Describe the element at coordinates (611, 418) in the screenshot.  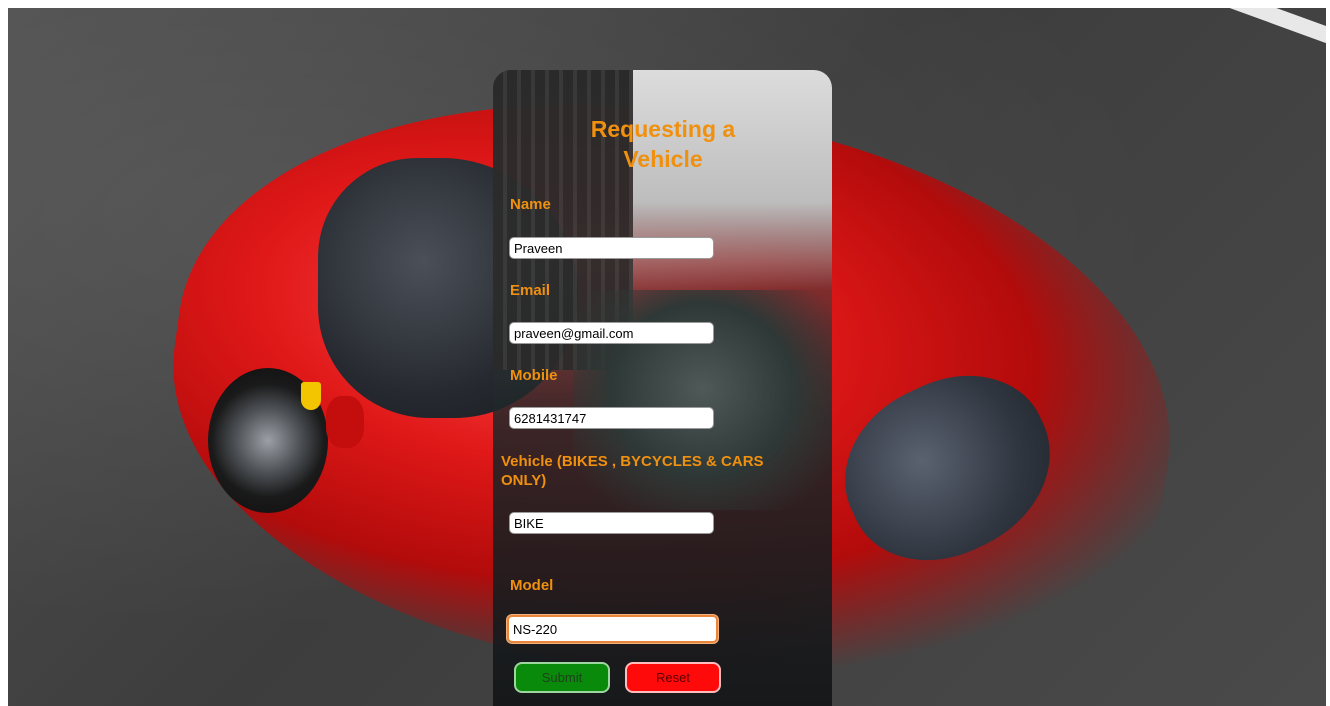
I see `mobile-input` at that location.